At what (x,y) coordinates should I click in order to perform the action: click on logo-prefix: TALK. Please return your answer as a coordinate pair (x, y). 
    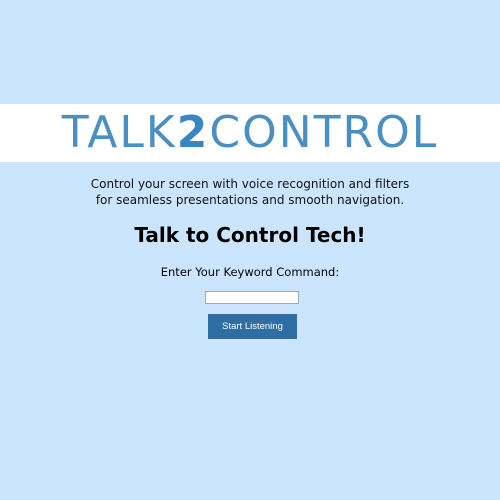
    Looking at the image, I should click on (119, 132).